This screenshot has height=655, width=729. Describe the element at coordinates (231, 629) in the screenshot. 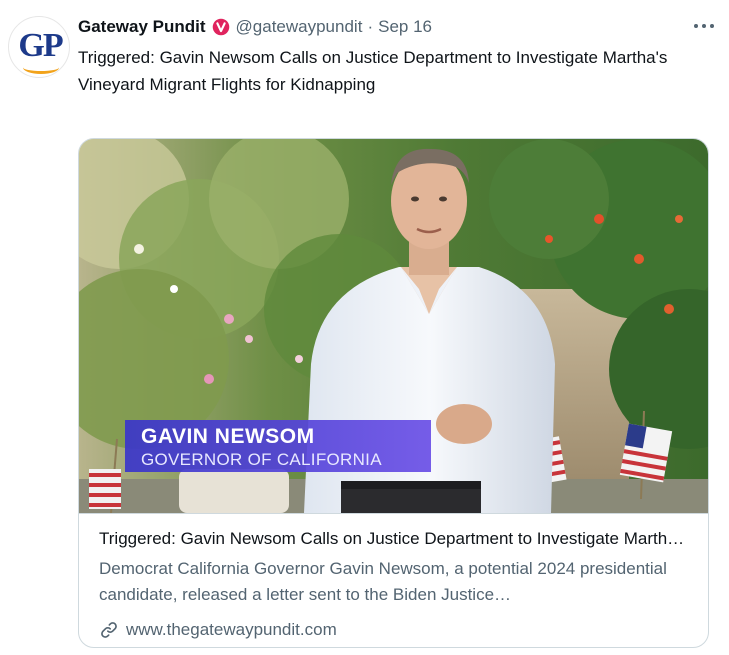

I see `card-domain-text: www.thegatewaypundit.com` at that location.